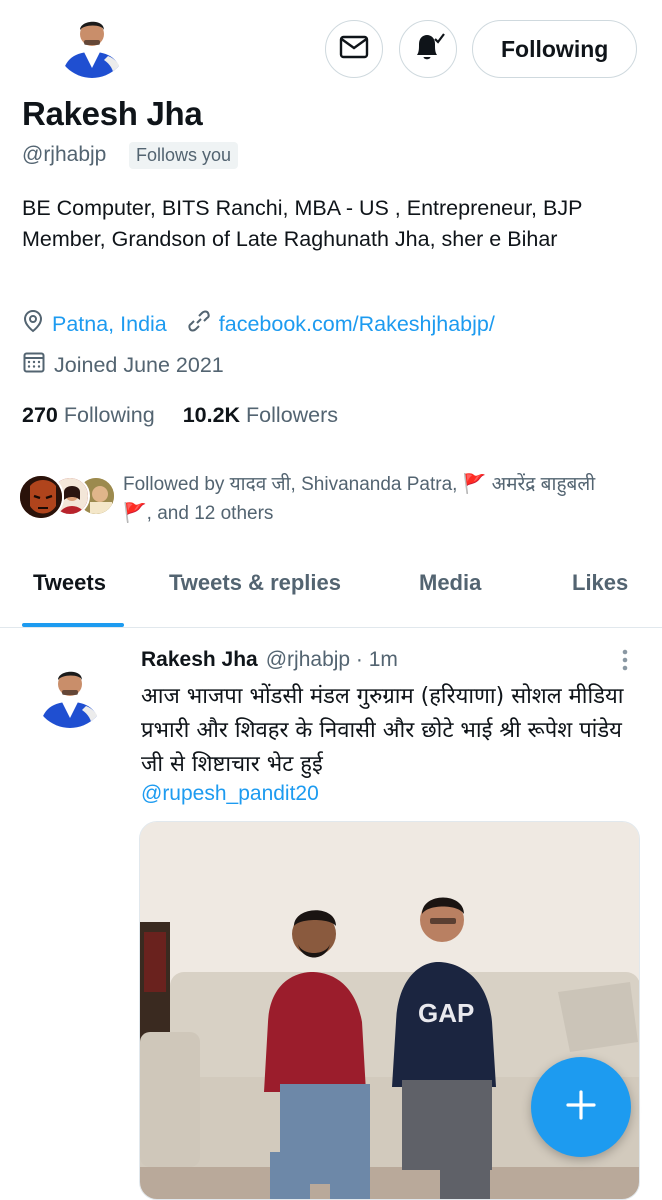 The image size is (662, 1200). What do you see at coordinates (625, 660) in the screenshot?
I see `more-options-icon` at bounding box center [625, 660].